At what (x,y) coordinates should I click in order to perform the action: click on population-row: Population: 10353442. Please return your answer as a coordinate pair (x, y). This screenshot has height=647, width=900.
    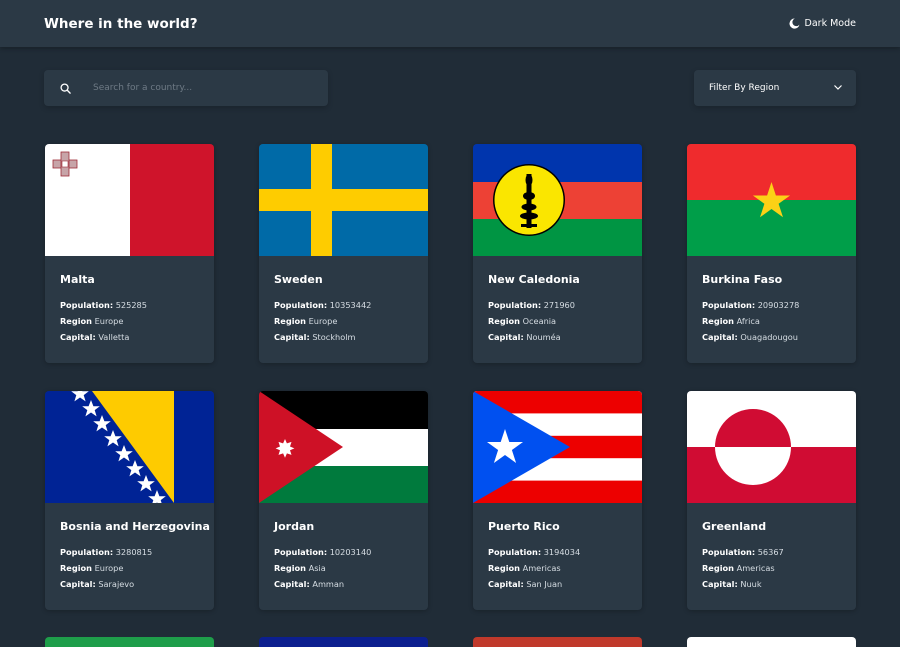
    Looking at the image, I should click on (323, 305).